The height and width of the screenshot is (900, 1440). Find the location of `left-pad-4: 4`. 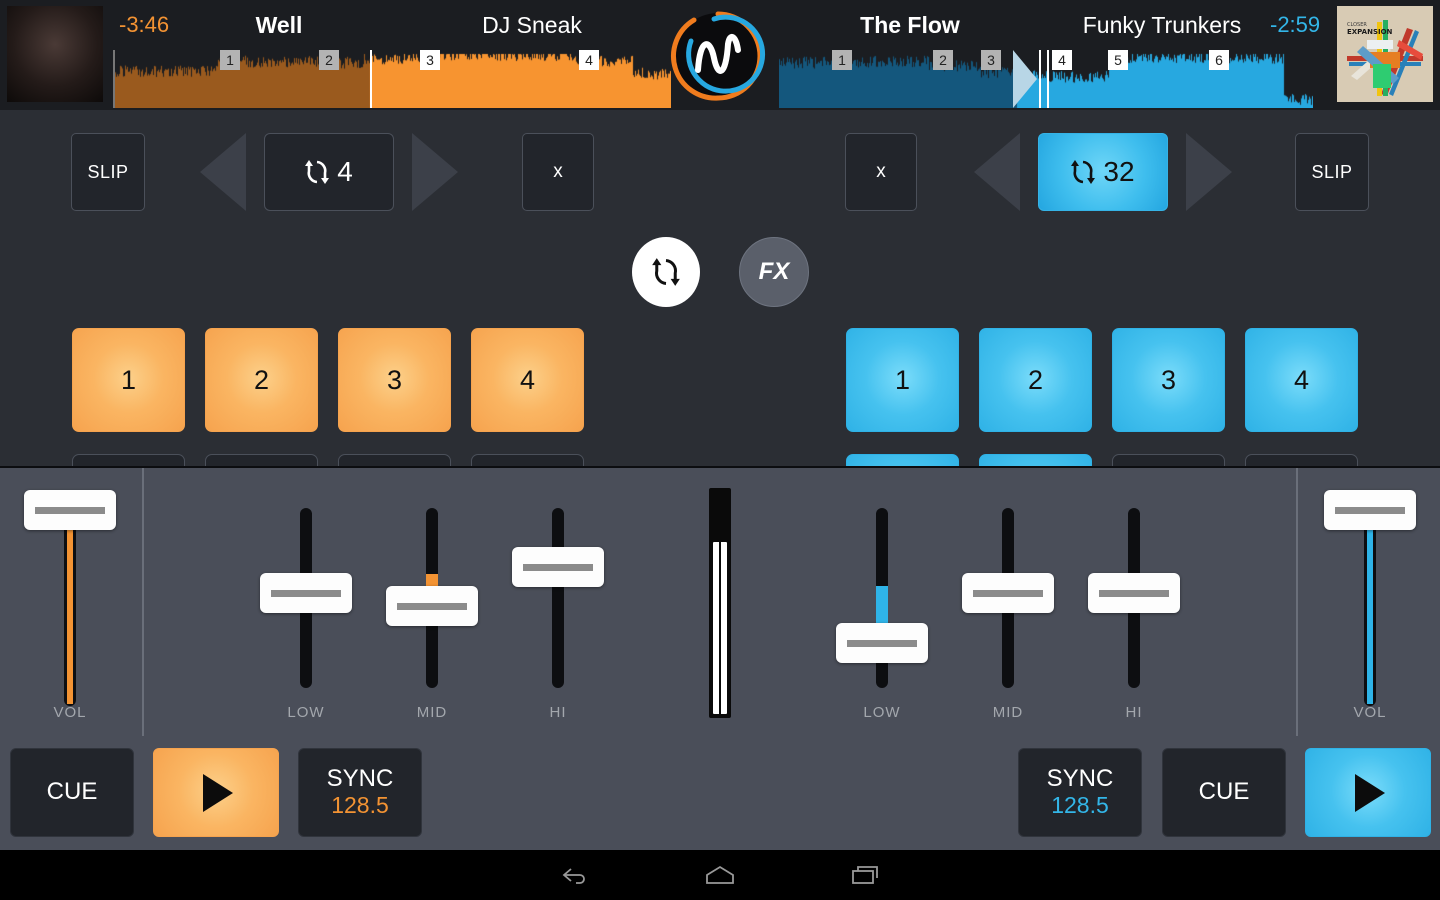

left-pad-4: 4 is located at coordinates (527, 380).